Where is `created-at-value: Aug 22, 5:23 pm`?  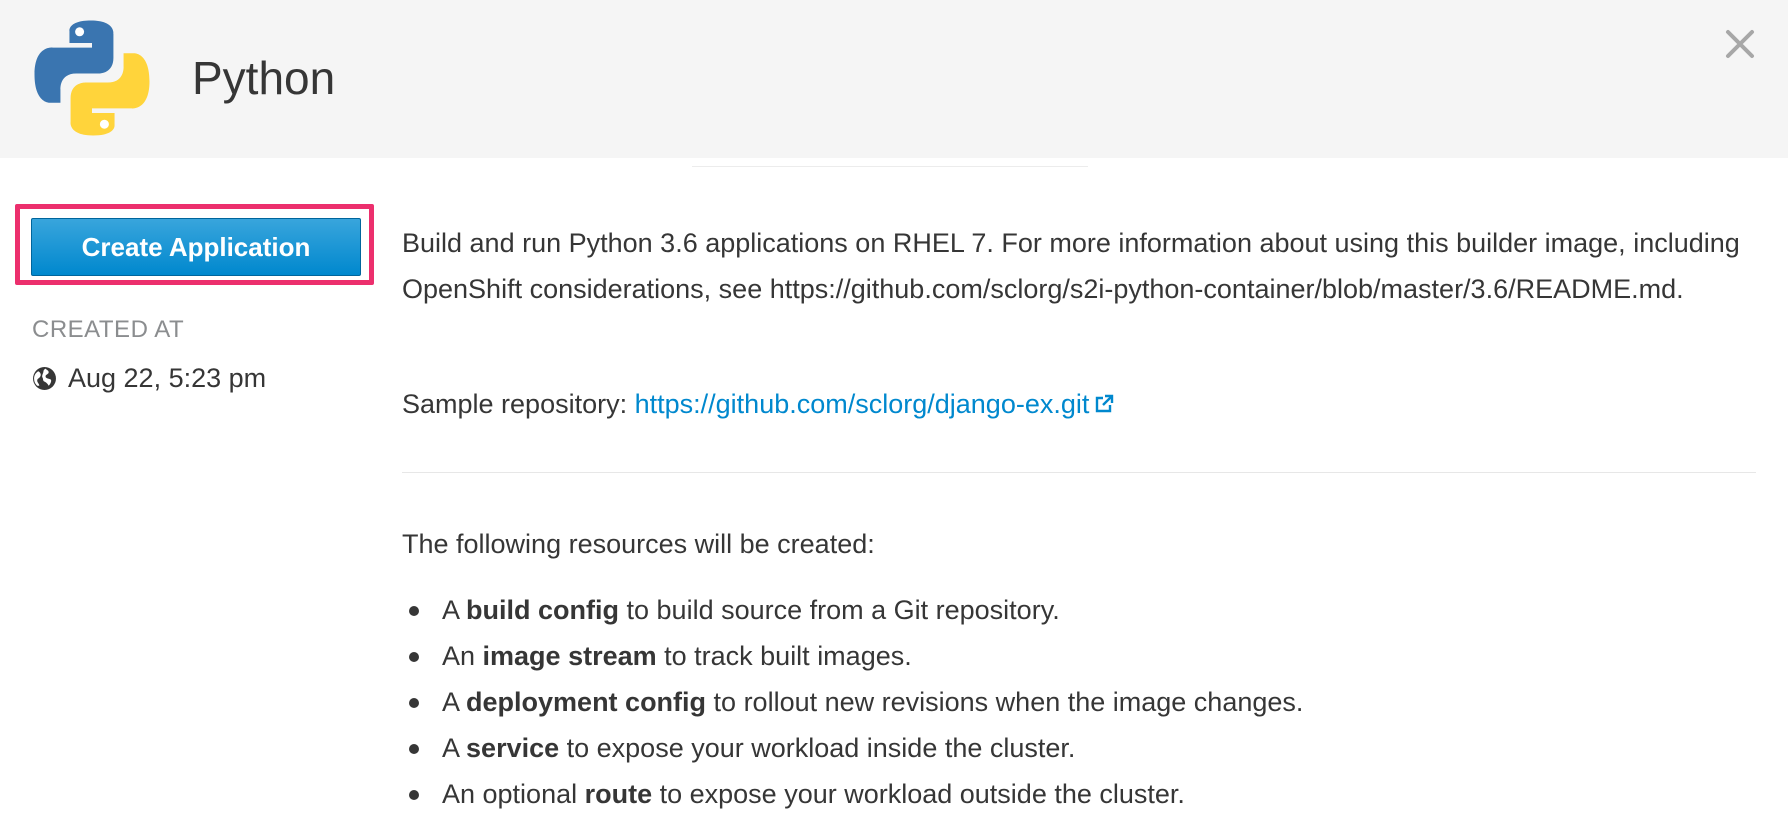 created-at-value: Aug 22, 5:23 pm is located at coordinates (167, 377).